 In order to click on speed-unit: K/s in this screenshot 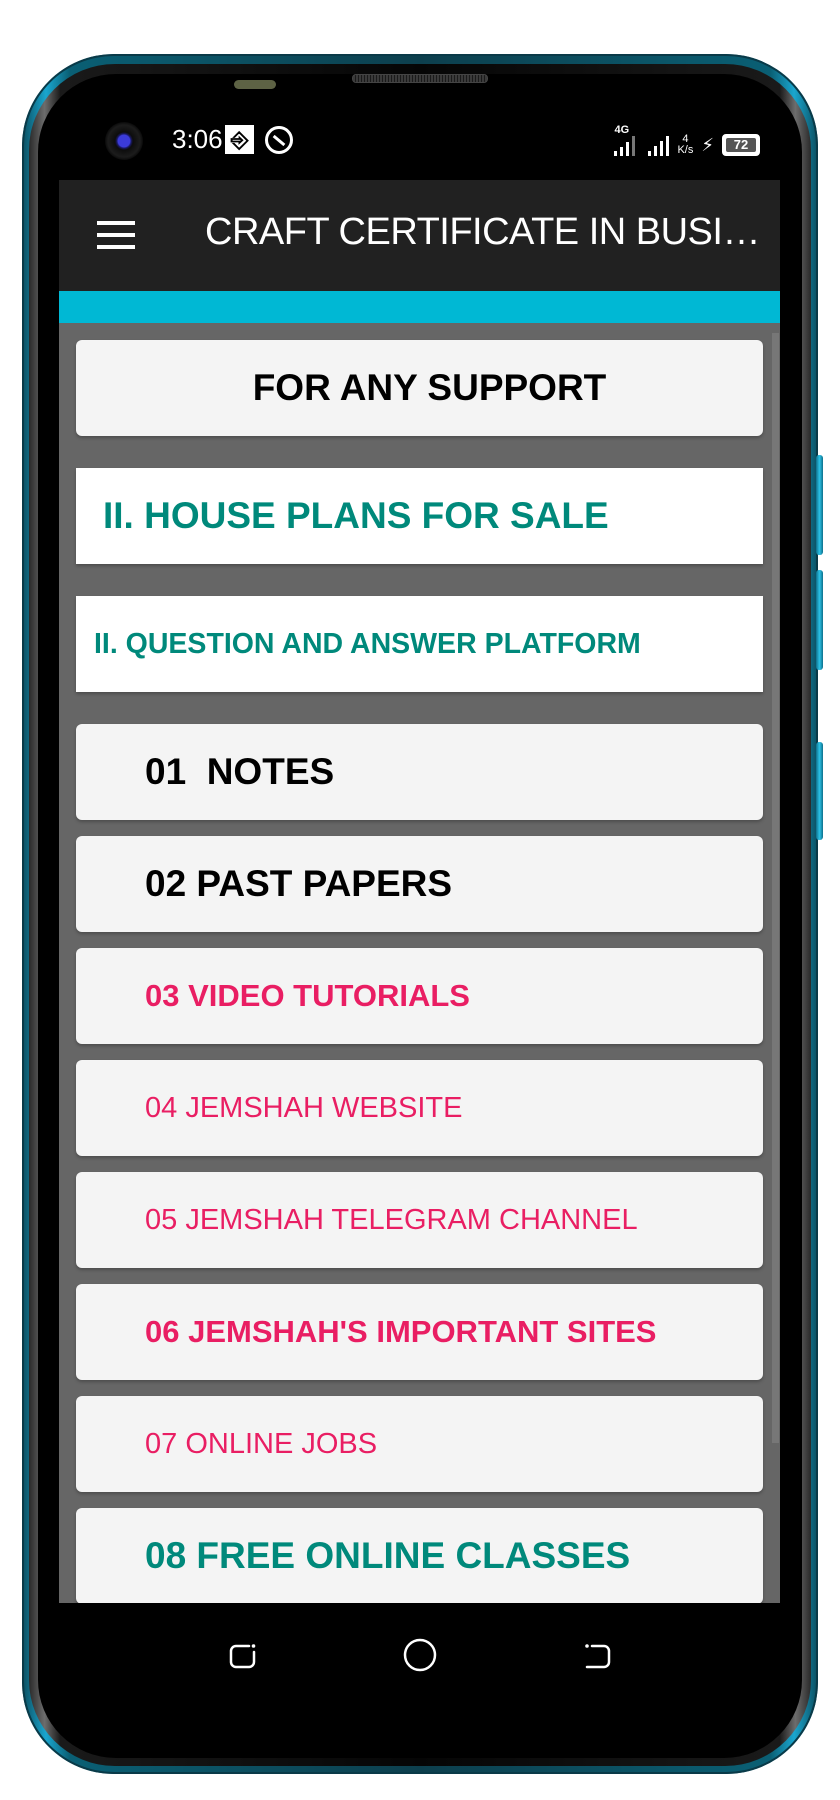, I will do `click(685, 150)`.